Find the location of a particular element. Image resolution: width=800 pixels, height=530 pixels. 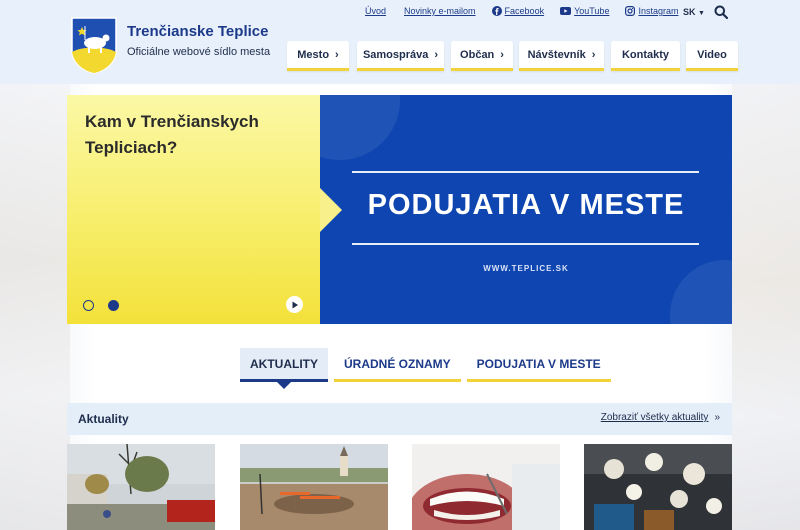

banner-line-top is located at coordinates (525, 172).